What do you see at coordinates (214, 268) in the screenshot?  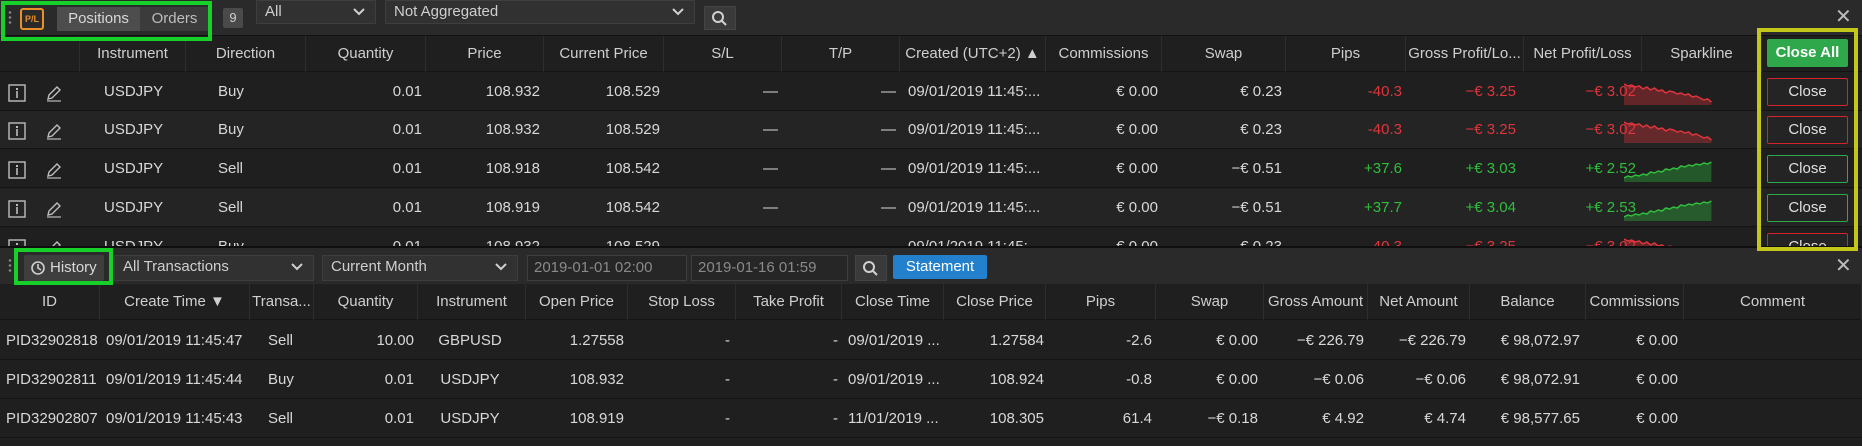 I see `transactions-filter-select: All Transactions` at bounding box center [214, 268].